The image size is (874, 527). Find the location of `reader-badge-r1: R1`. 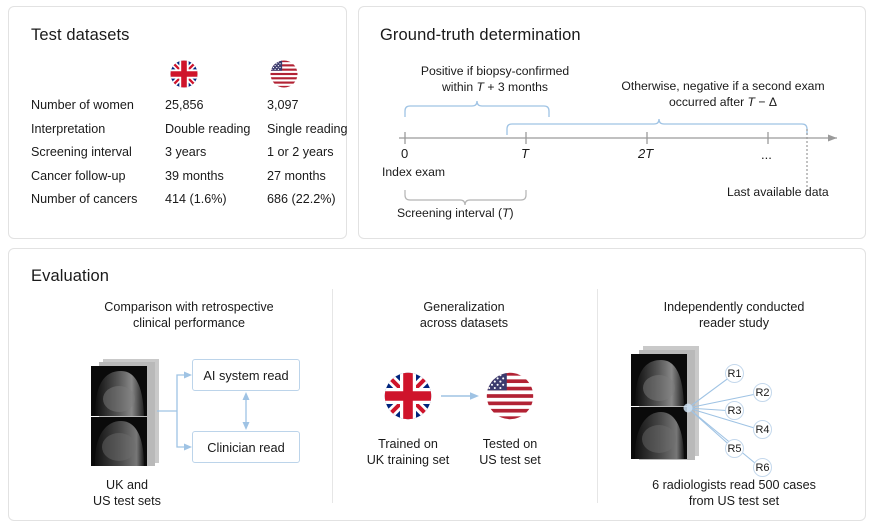

reader-badge-r1: R1 is located at coordinates (734, 373).